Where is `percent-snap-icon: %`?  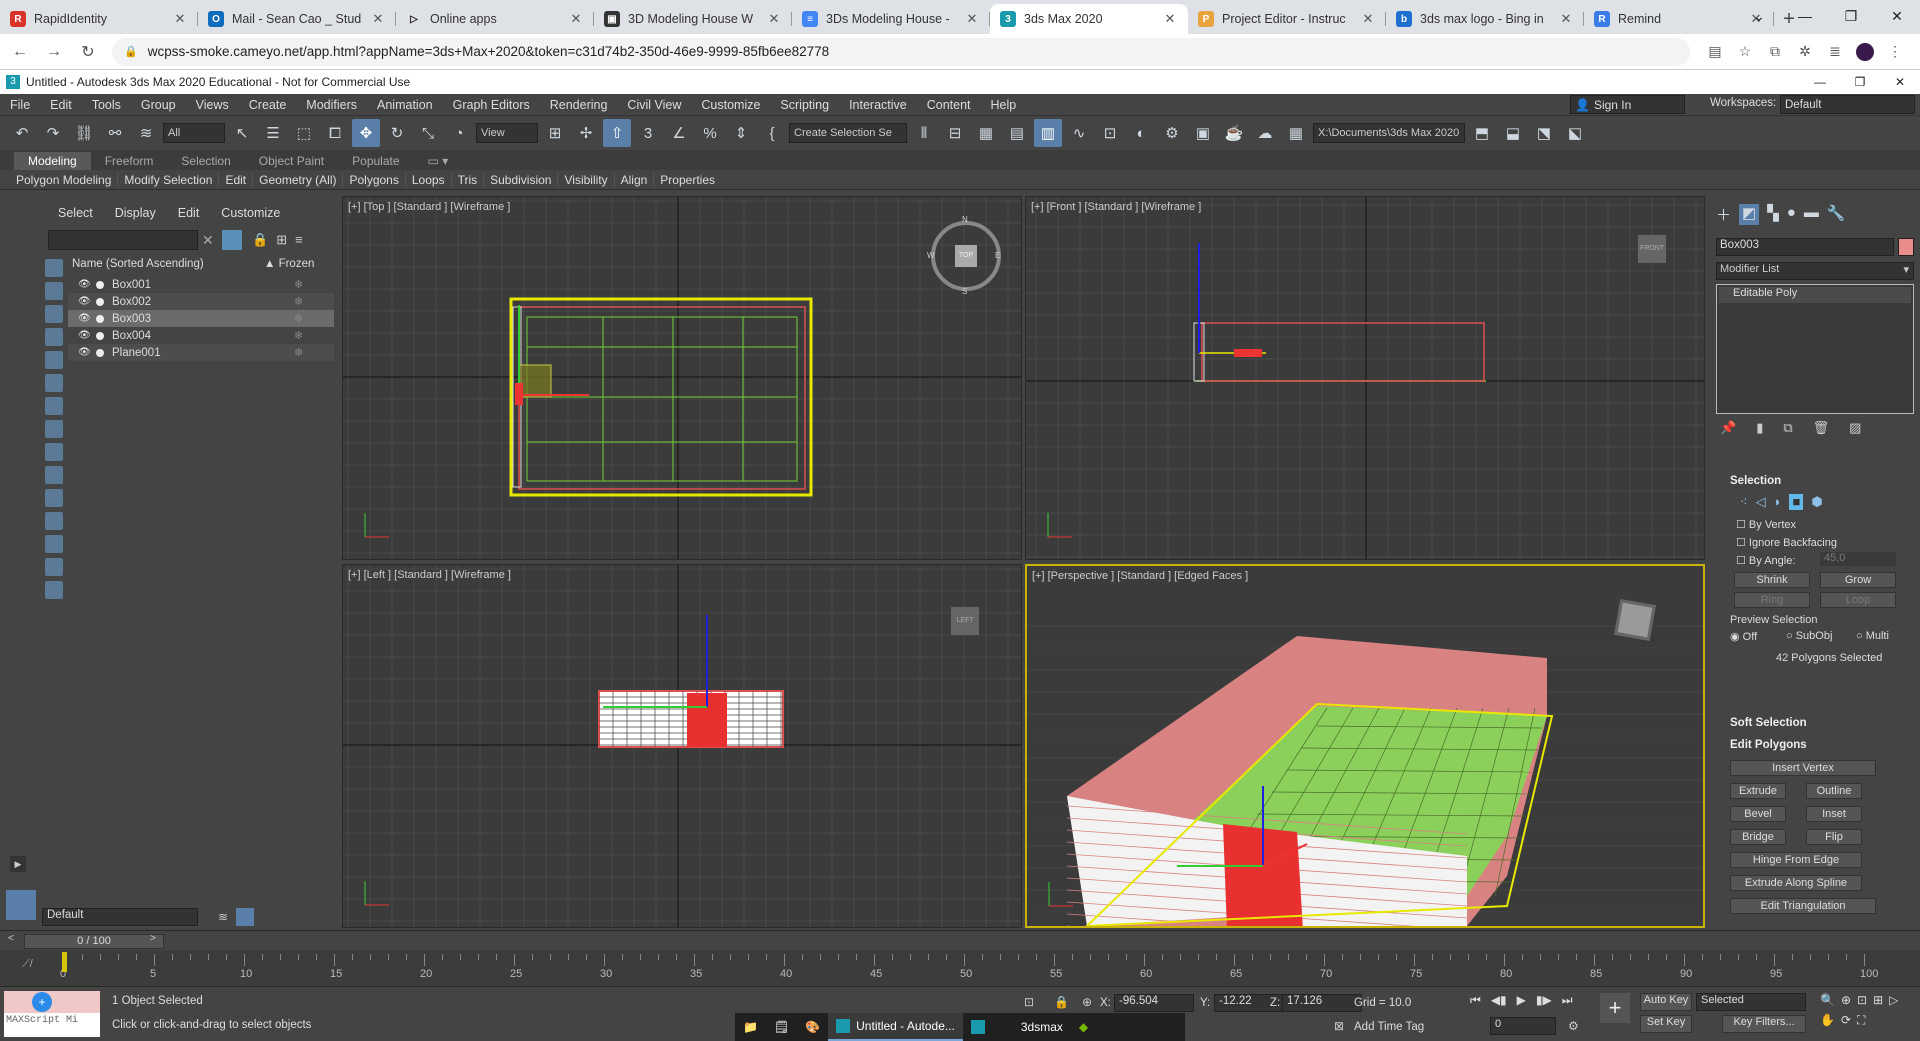 percent-snap-icon: % is located at coordinates (710, 133).